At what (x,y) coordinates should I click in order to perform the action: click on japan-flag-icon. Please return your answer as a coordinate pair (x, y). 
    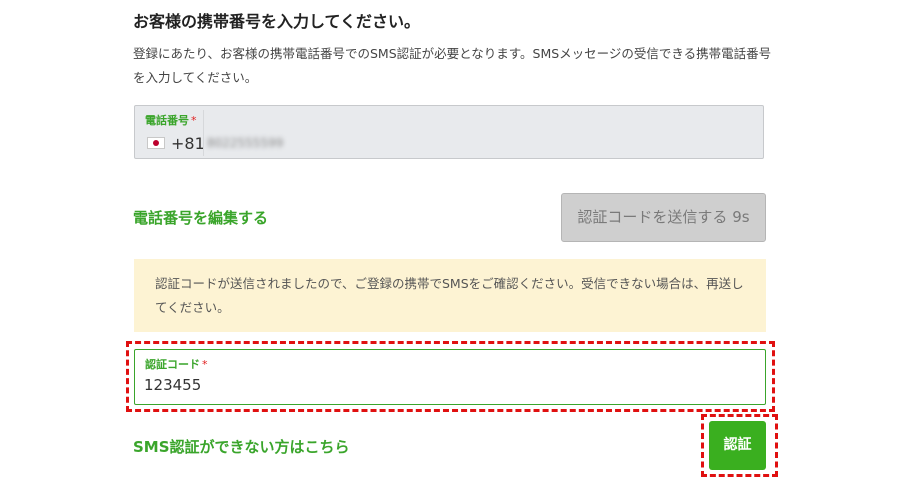
    Looking at the image, I should click on (156, 143).